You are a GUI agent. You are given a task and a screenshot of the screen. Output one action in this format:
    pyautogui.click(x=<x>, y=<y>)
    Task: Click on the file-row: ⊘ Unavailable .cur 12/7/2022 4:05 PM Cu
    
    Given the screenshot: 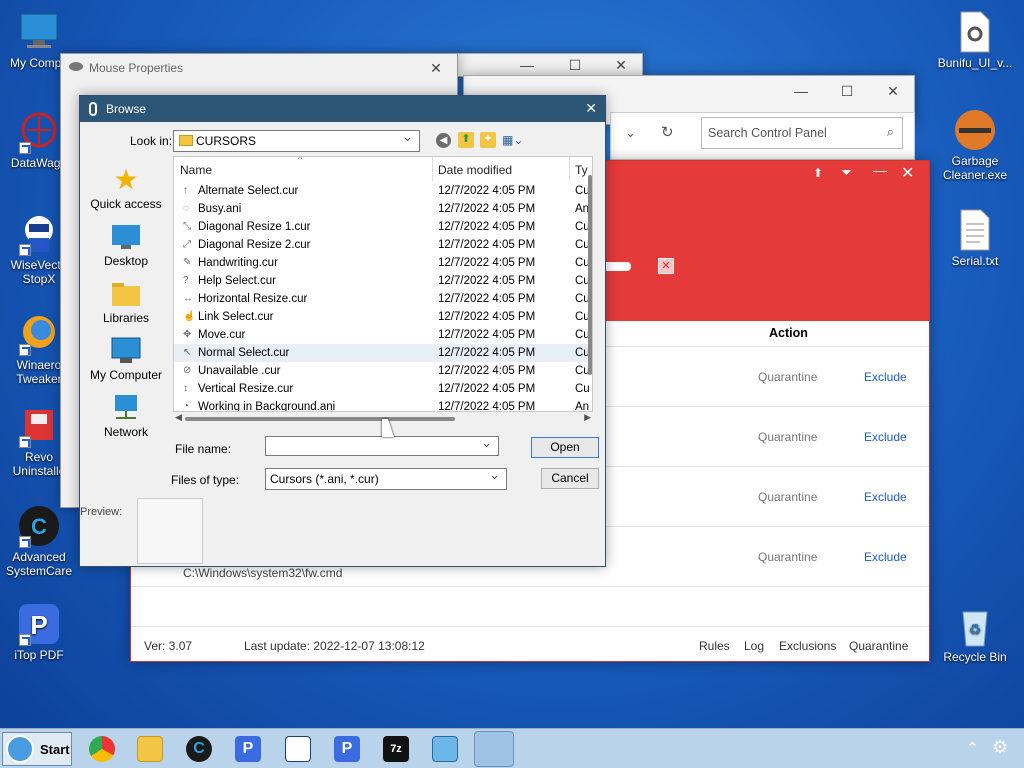 What is the action you would take?
    pyautogui.click(x=383, y=371)
    